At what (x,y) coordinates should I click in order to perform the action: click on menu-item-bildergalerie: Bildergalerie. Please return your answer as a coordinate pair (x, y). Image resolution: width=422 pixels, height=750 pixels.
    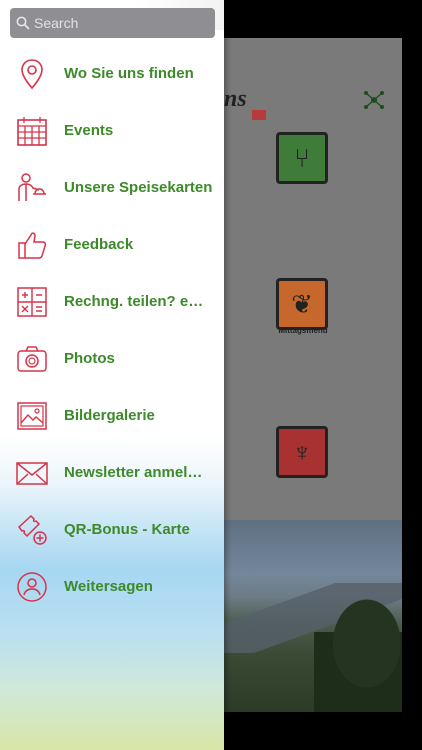
    Looking at the image, I should click on (112, 415).